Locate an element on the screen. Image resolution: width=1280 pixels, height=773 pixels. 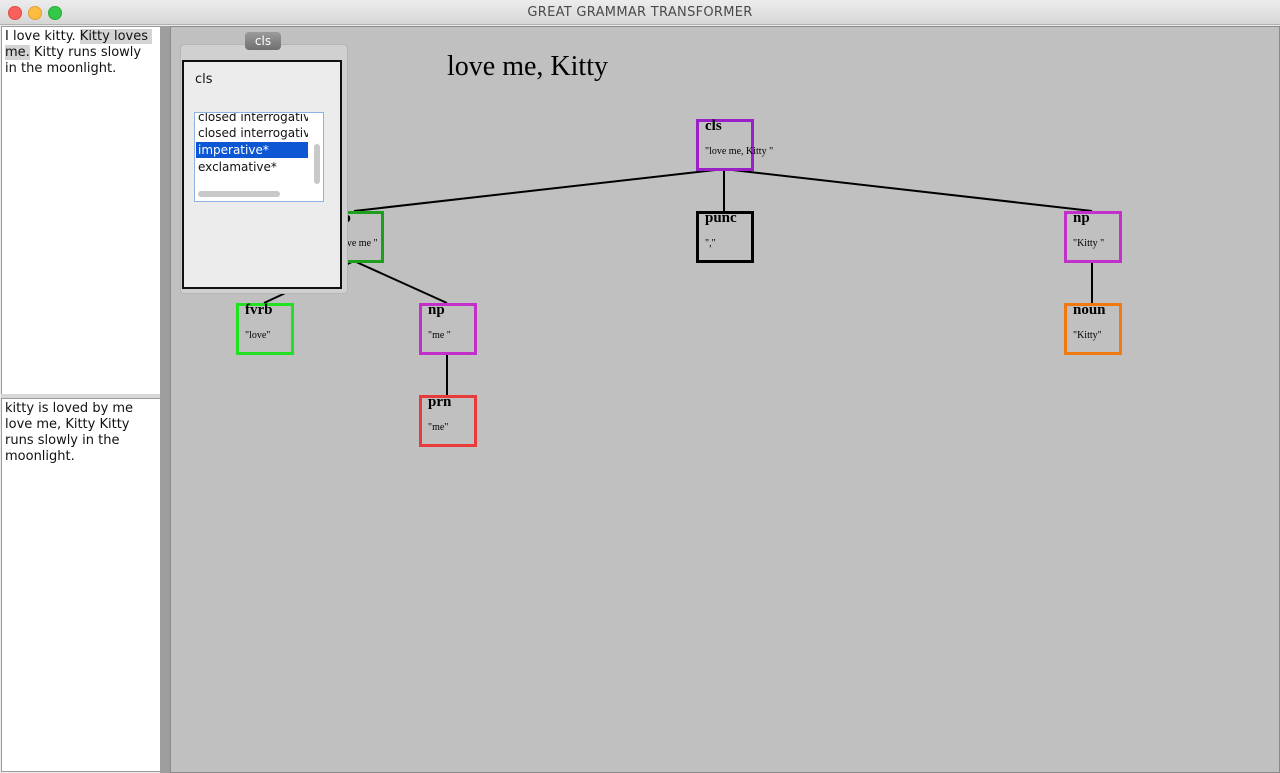
node-label: prn is located at coordinates (440, 402).